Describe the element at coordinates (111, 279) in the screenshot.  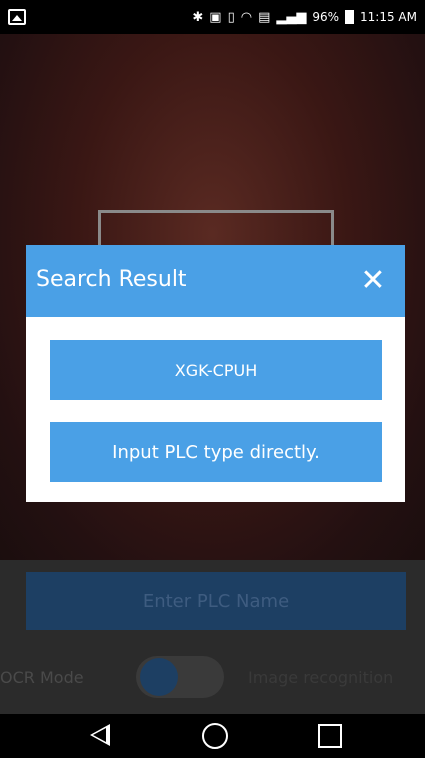
I see `dialog-title: Search Result` at that location.